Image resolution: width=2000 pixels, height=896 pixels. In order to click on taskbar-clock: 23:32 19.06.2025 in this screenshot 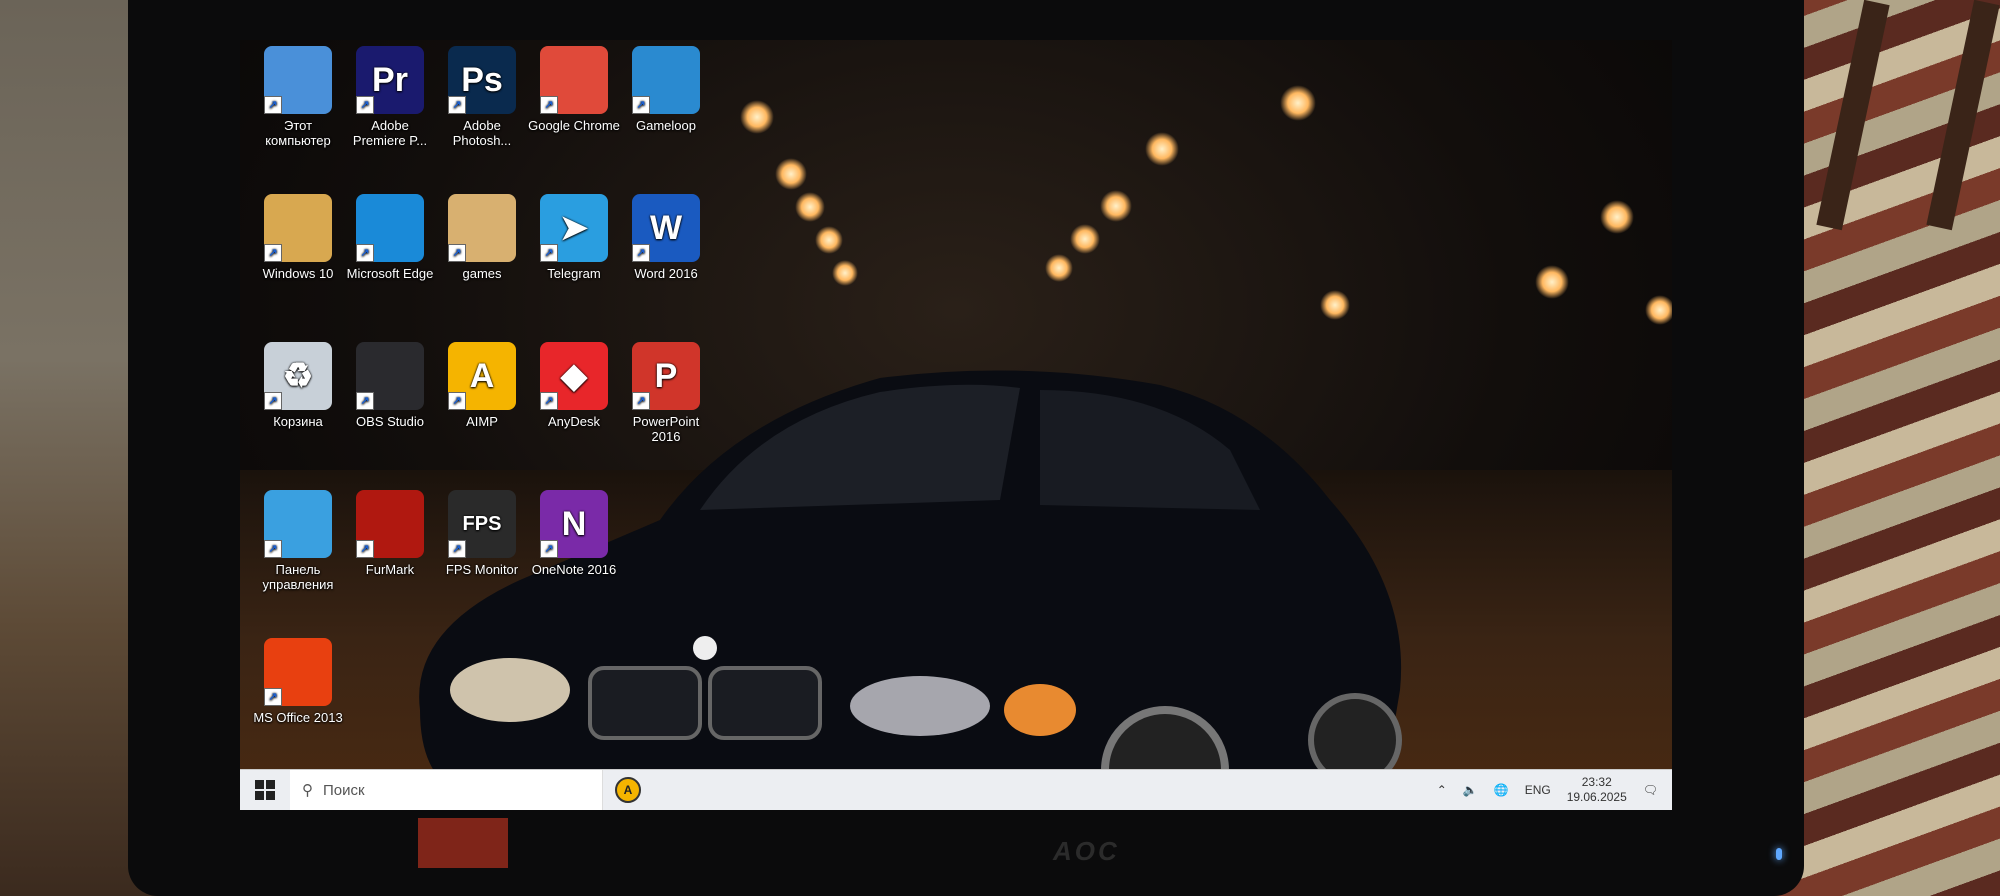, I will do `click(1597, 790)`.